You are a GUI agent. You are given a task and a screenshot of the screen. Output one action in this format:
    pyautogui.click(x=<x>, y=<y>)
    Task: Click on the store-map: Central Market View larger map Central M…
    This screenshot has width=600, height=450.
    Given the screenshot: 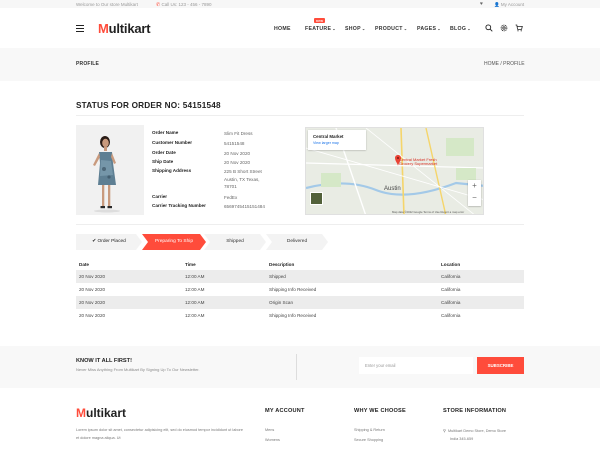 What is the action you would take?
    pyautogui.click(x=394, y=171)
    